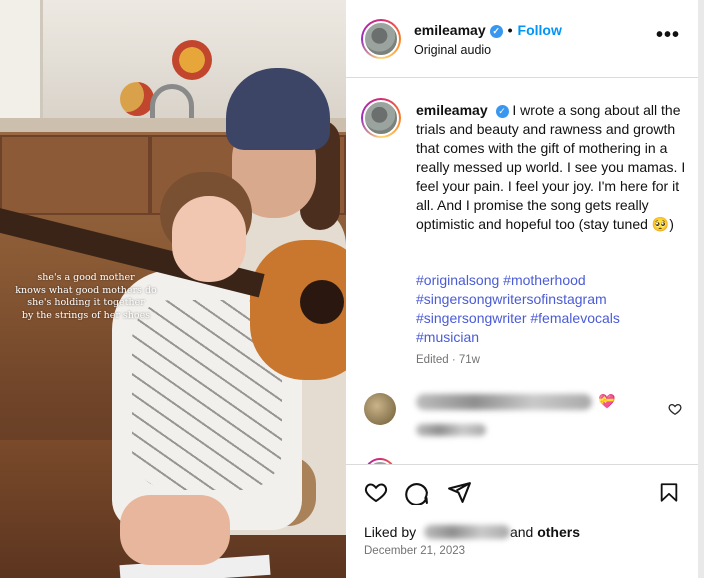  What do you see at coordinates (552, 299) in the screenshot?
I see `hashtag-line: #singersongwritersofinstagram` at bounding box center [552, 299].